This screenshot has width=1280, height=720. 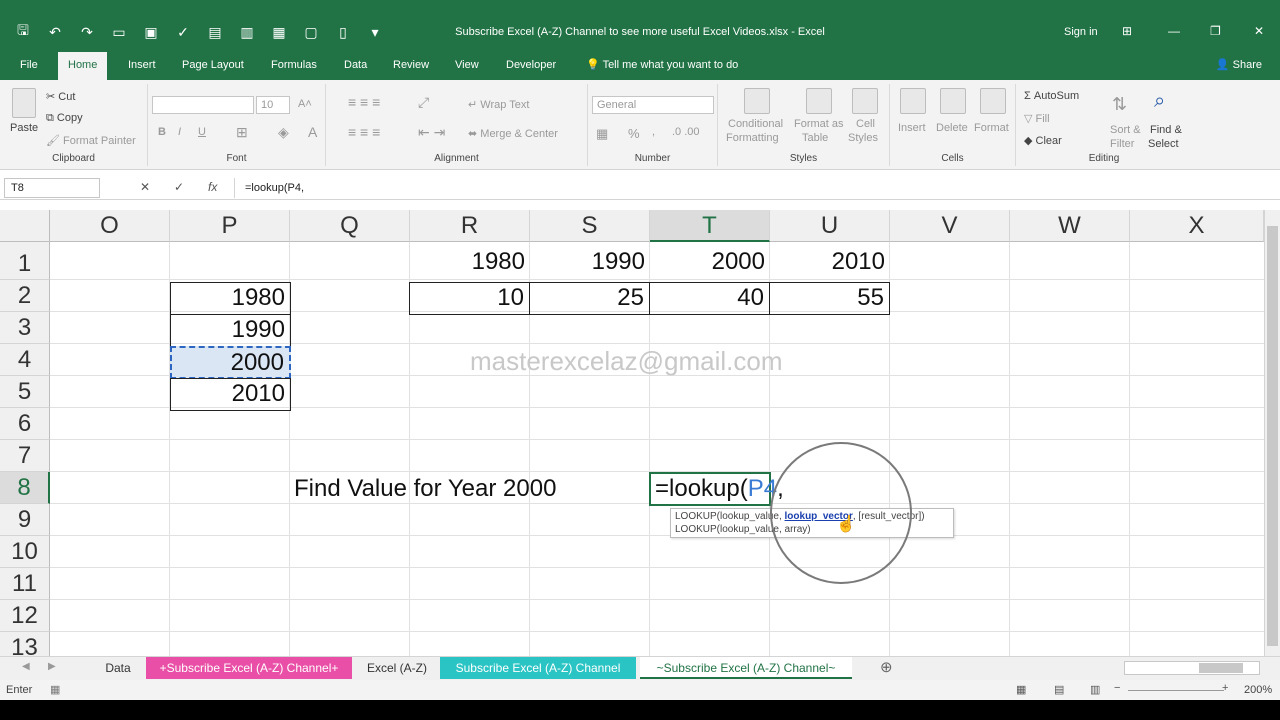 What do you see at coordinates (25, 392) in the screenshot?
I see `row-header-5: 5` at bounding box center [25, 392].